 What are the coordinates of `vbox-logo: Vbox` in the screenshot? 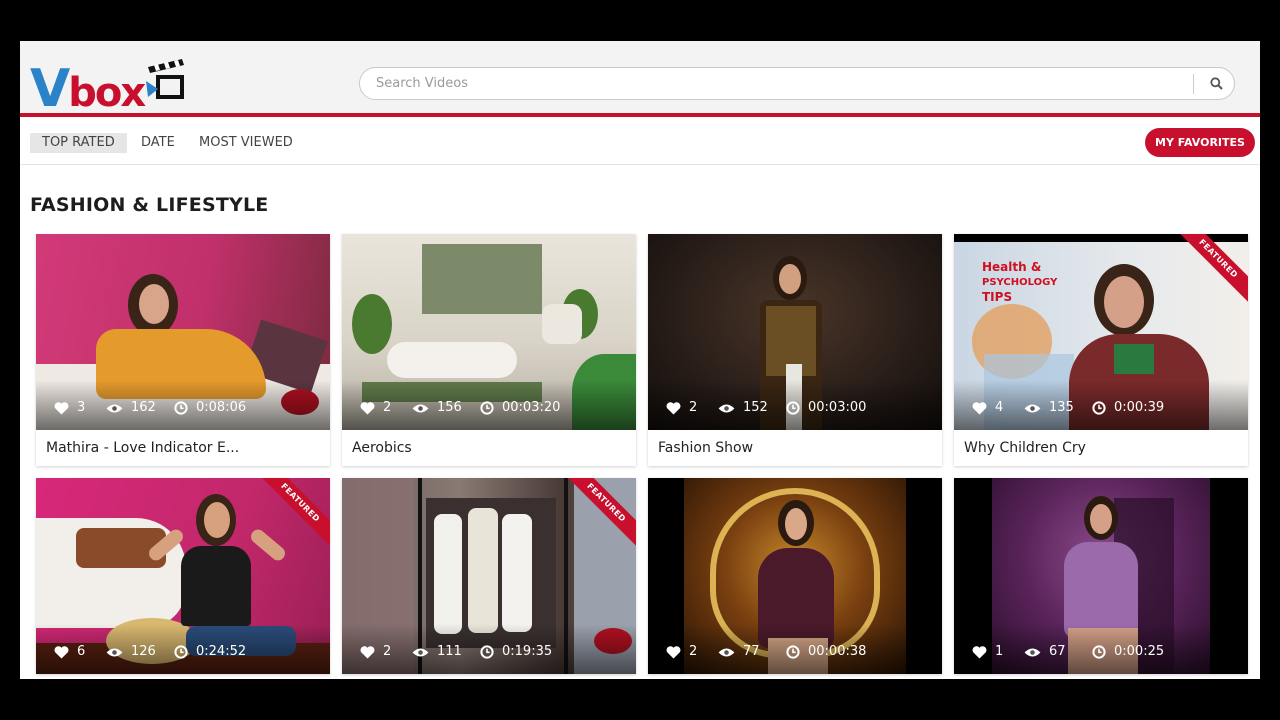 It's located at (108, 84).